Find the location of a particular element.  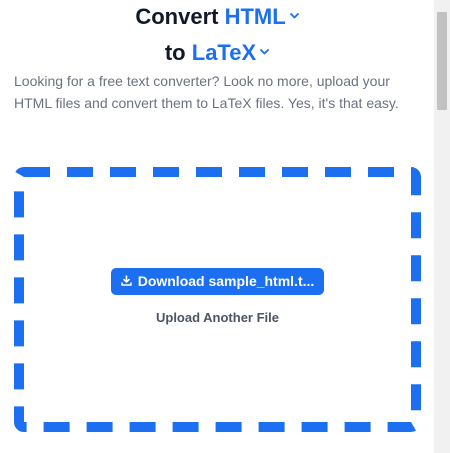

from-format-dropdown: HTML is located at coordinates (262, 16).